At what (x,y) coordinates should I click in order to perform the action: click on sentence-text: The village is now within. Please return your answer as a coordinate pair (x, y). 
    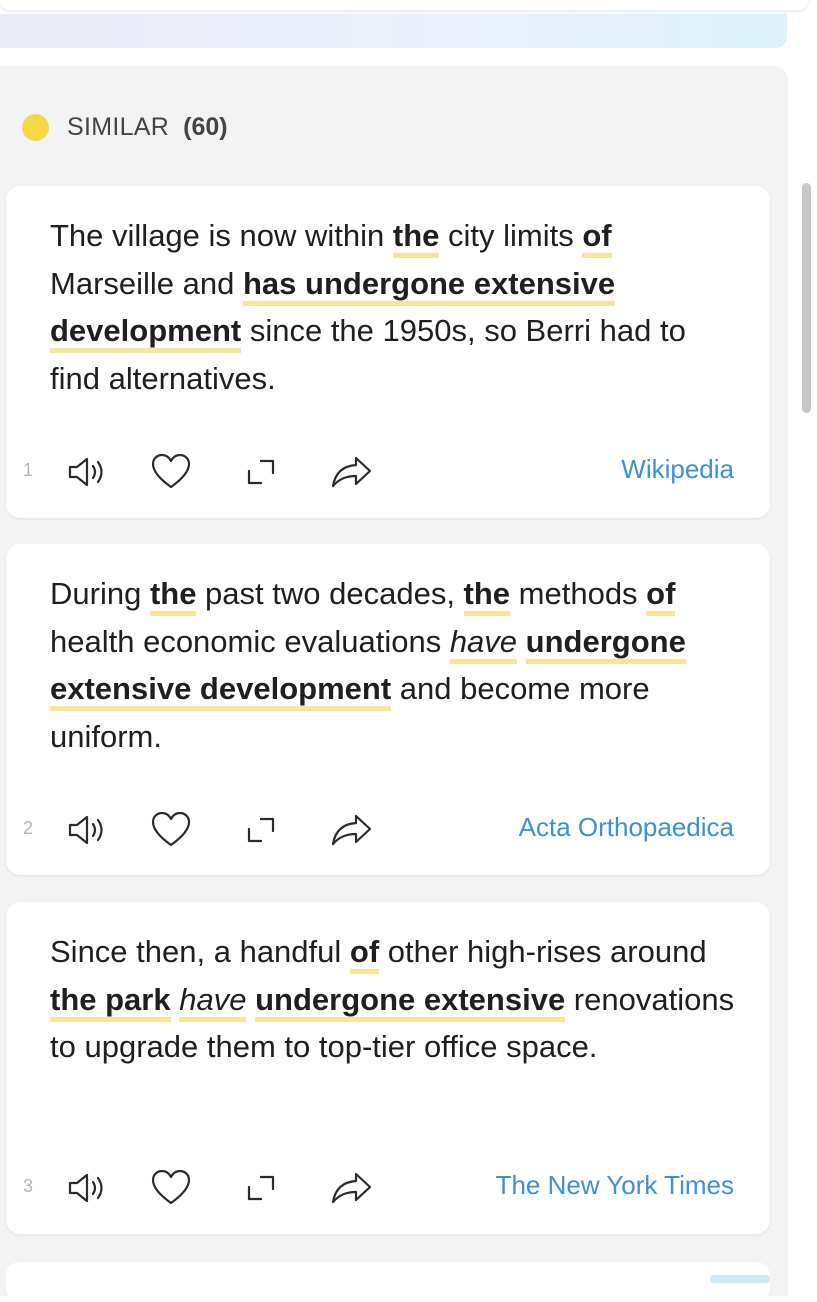
    Looking at the image, I should click on (221, 235).